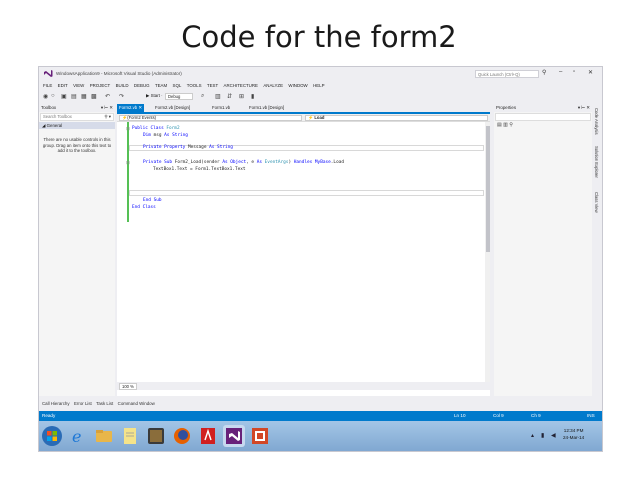 The height and width of the screenshot is (478, 638). I want to click on start-button, so click(52, 436).